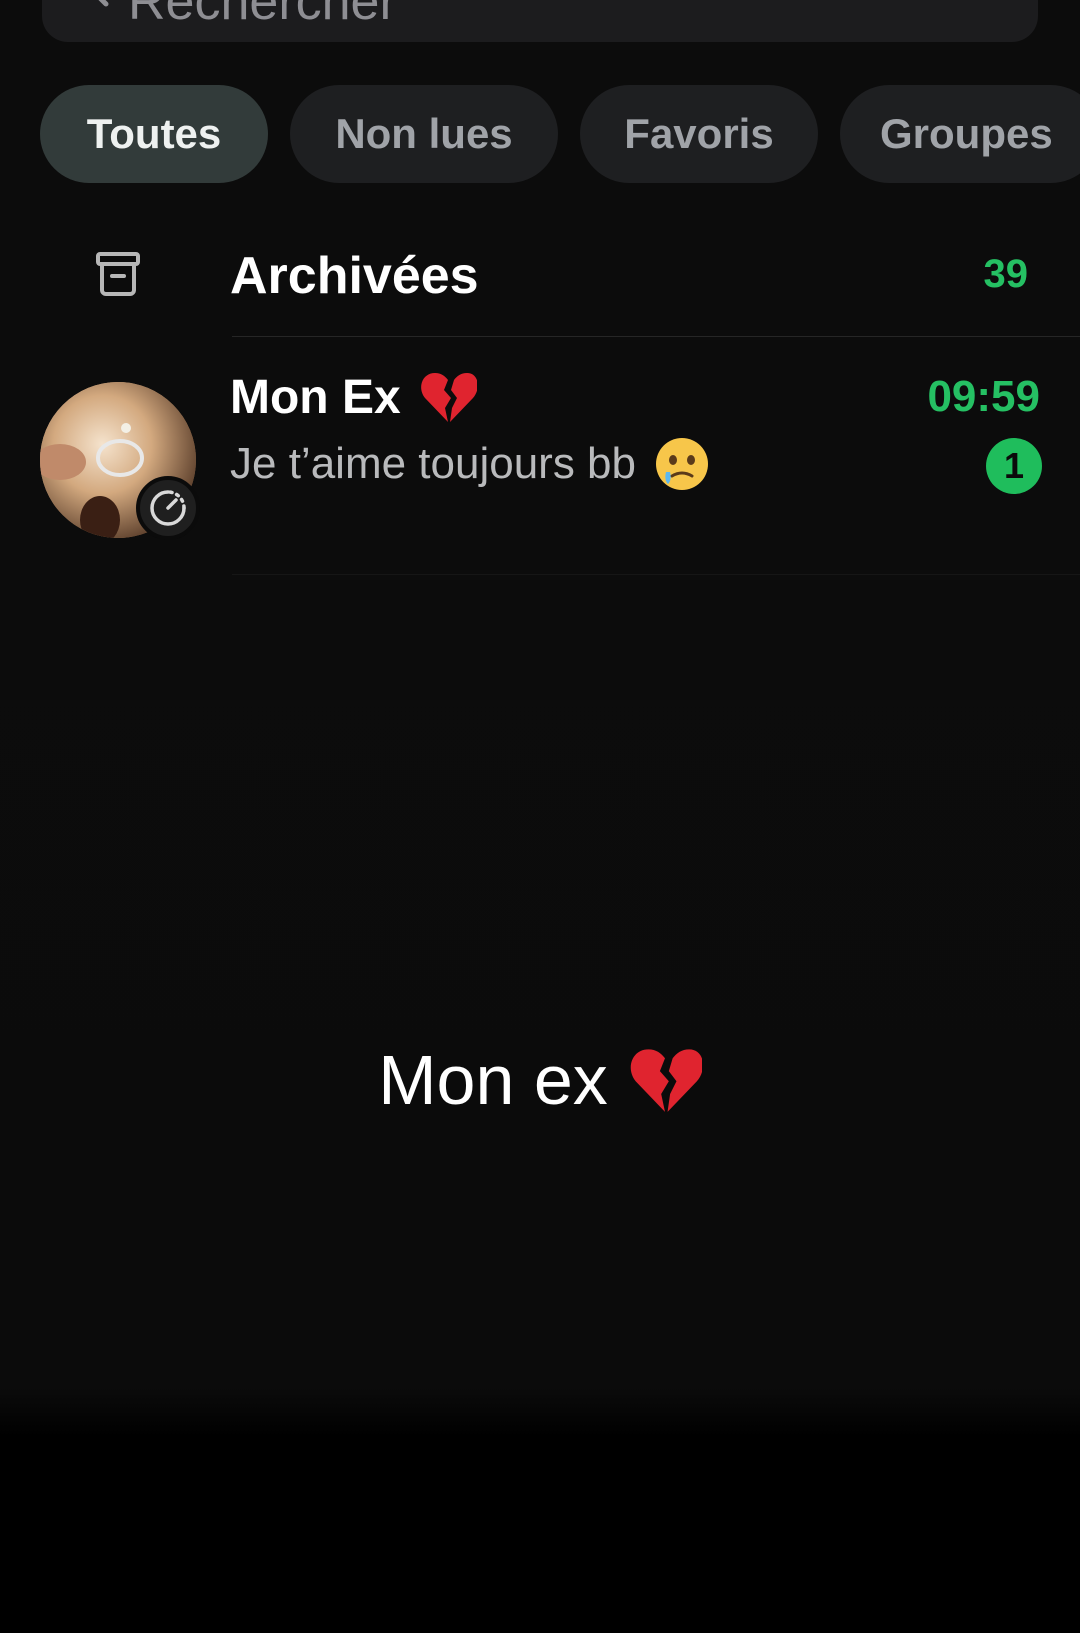 This screenshot has width=1080, height=1633. Describe the element at coordinates (118, 274) in the screenshot. I see `archive-box-icon` at that location.